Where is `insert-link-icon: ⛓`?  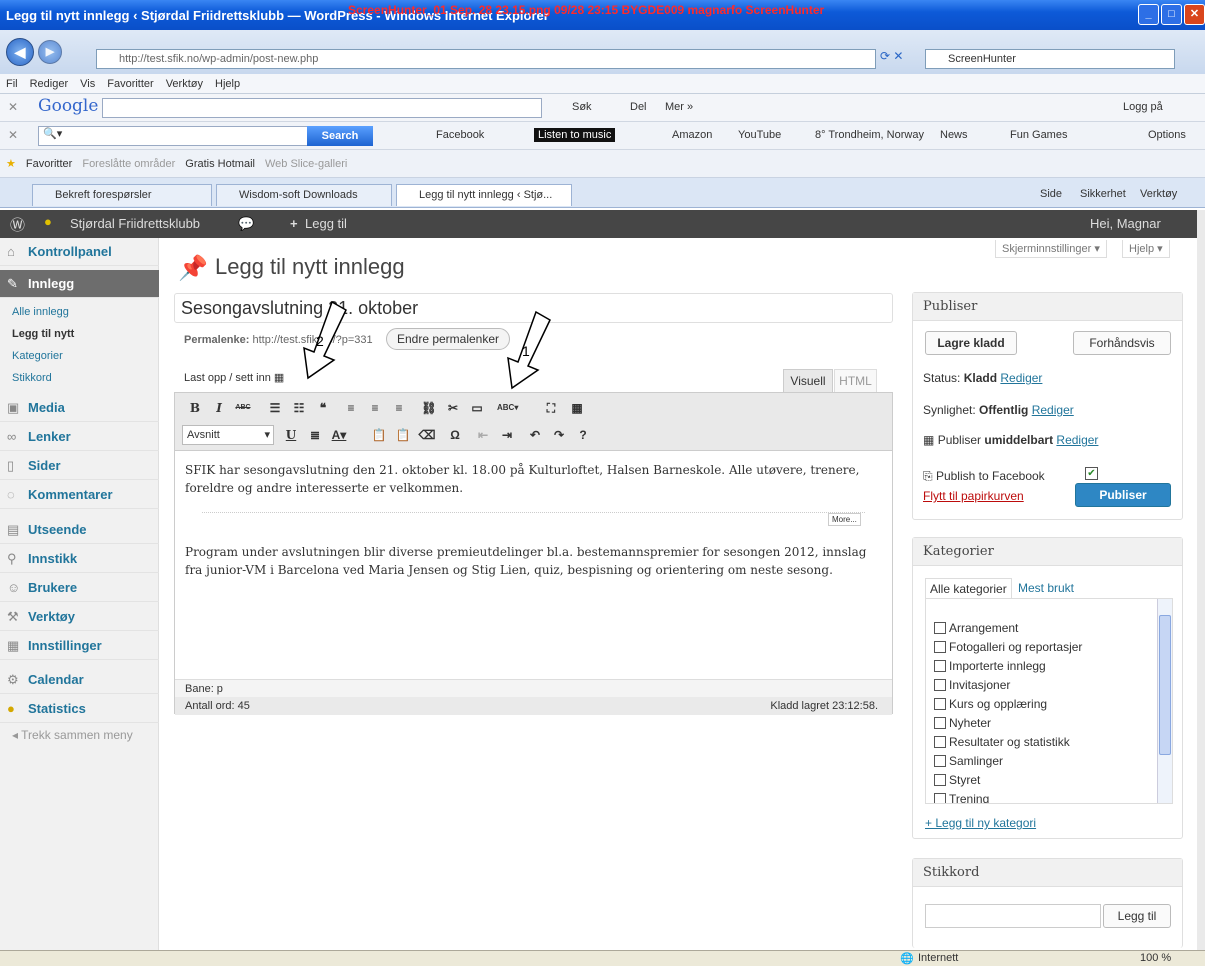
insert-link-icon: ⛓ is located at coordinates (429, 408).